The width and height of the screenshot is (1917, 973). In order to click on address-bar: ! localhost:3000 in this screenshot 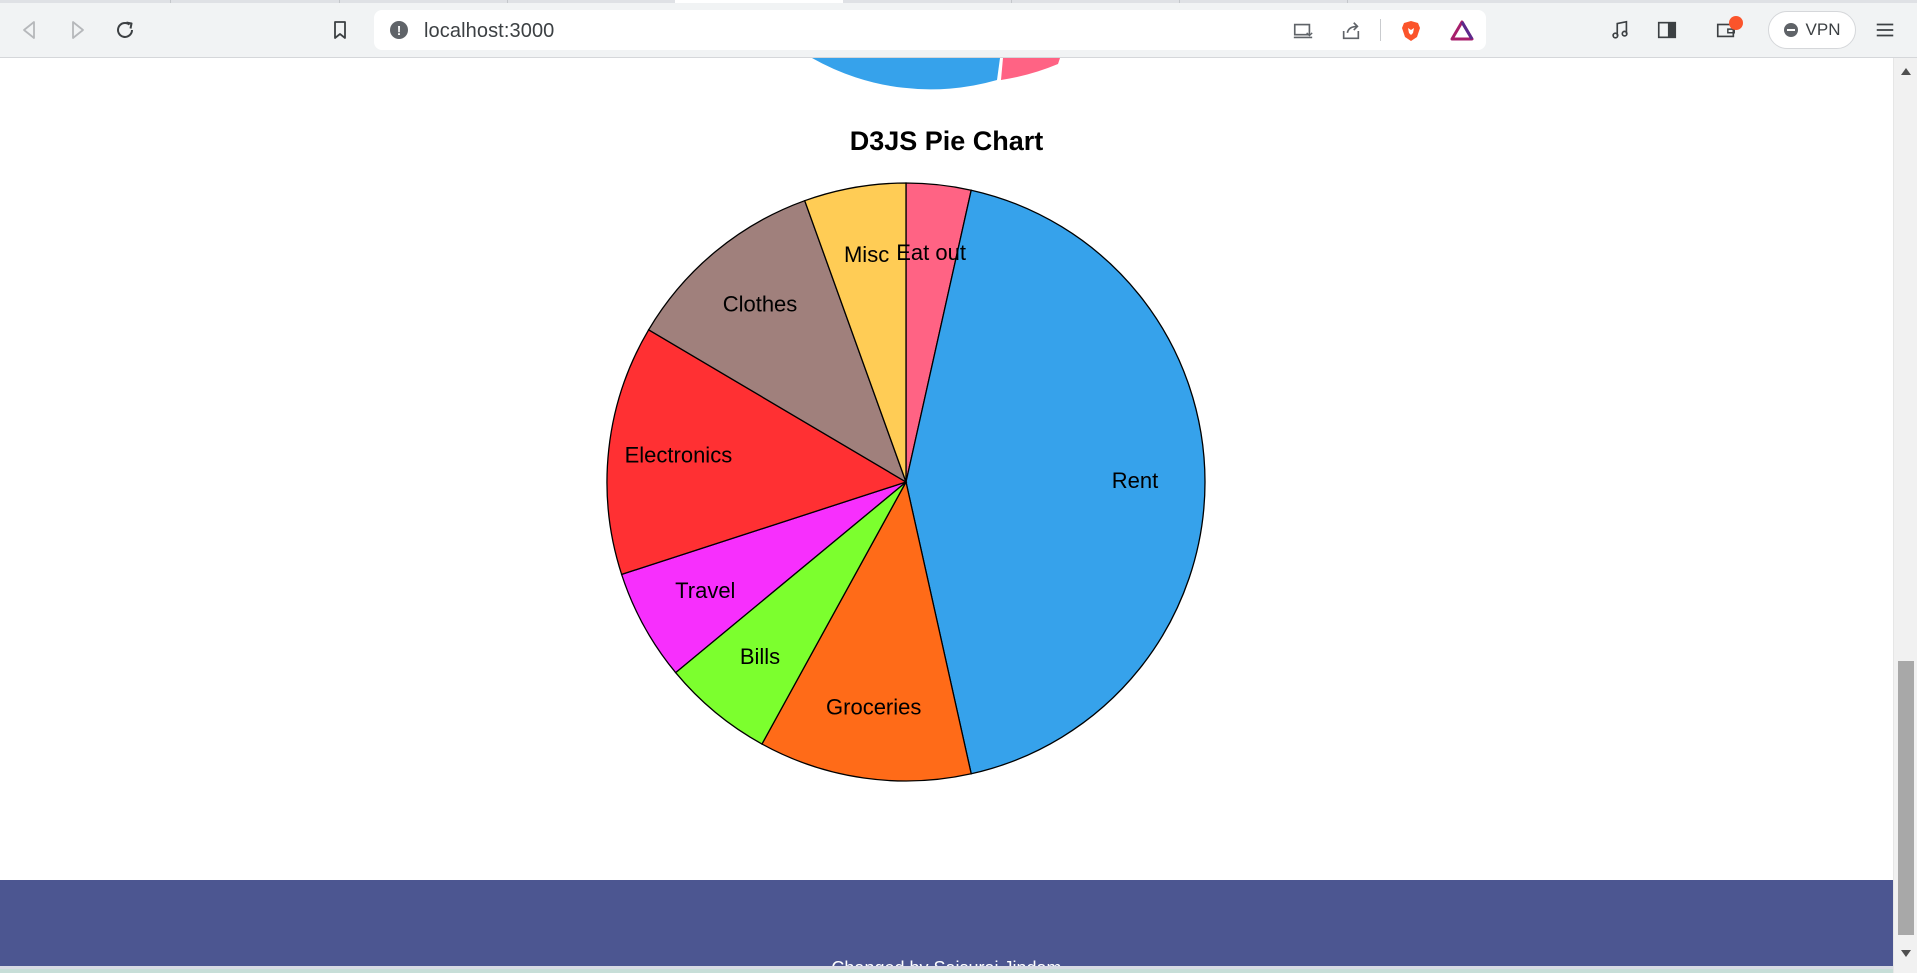, I will do `click(930, 30)`.